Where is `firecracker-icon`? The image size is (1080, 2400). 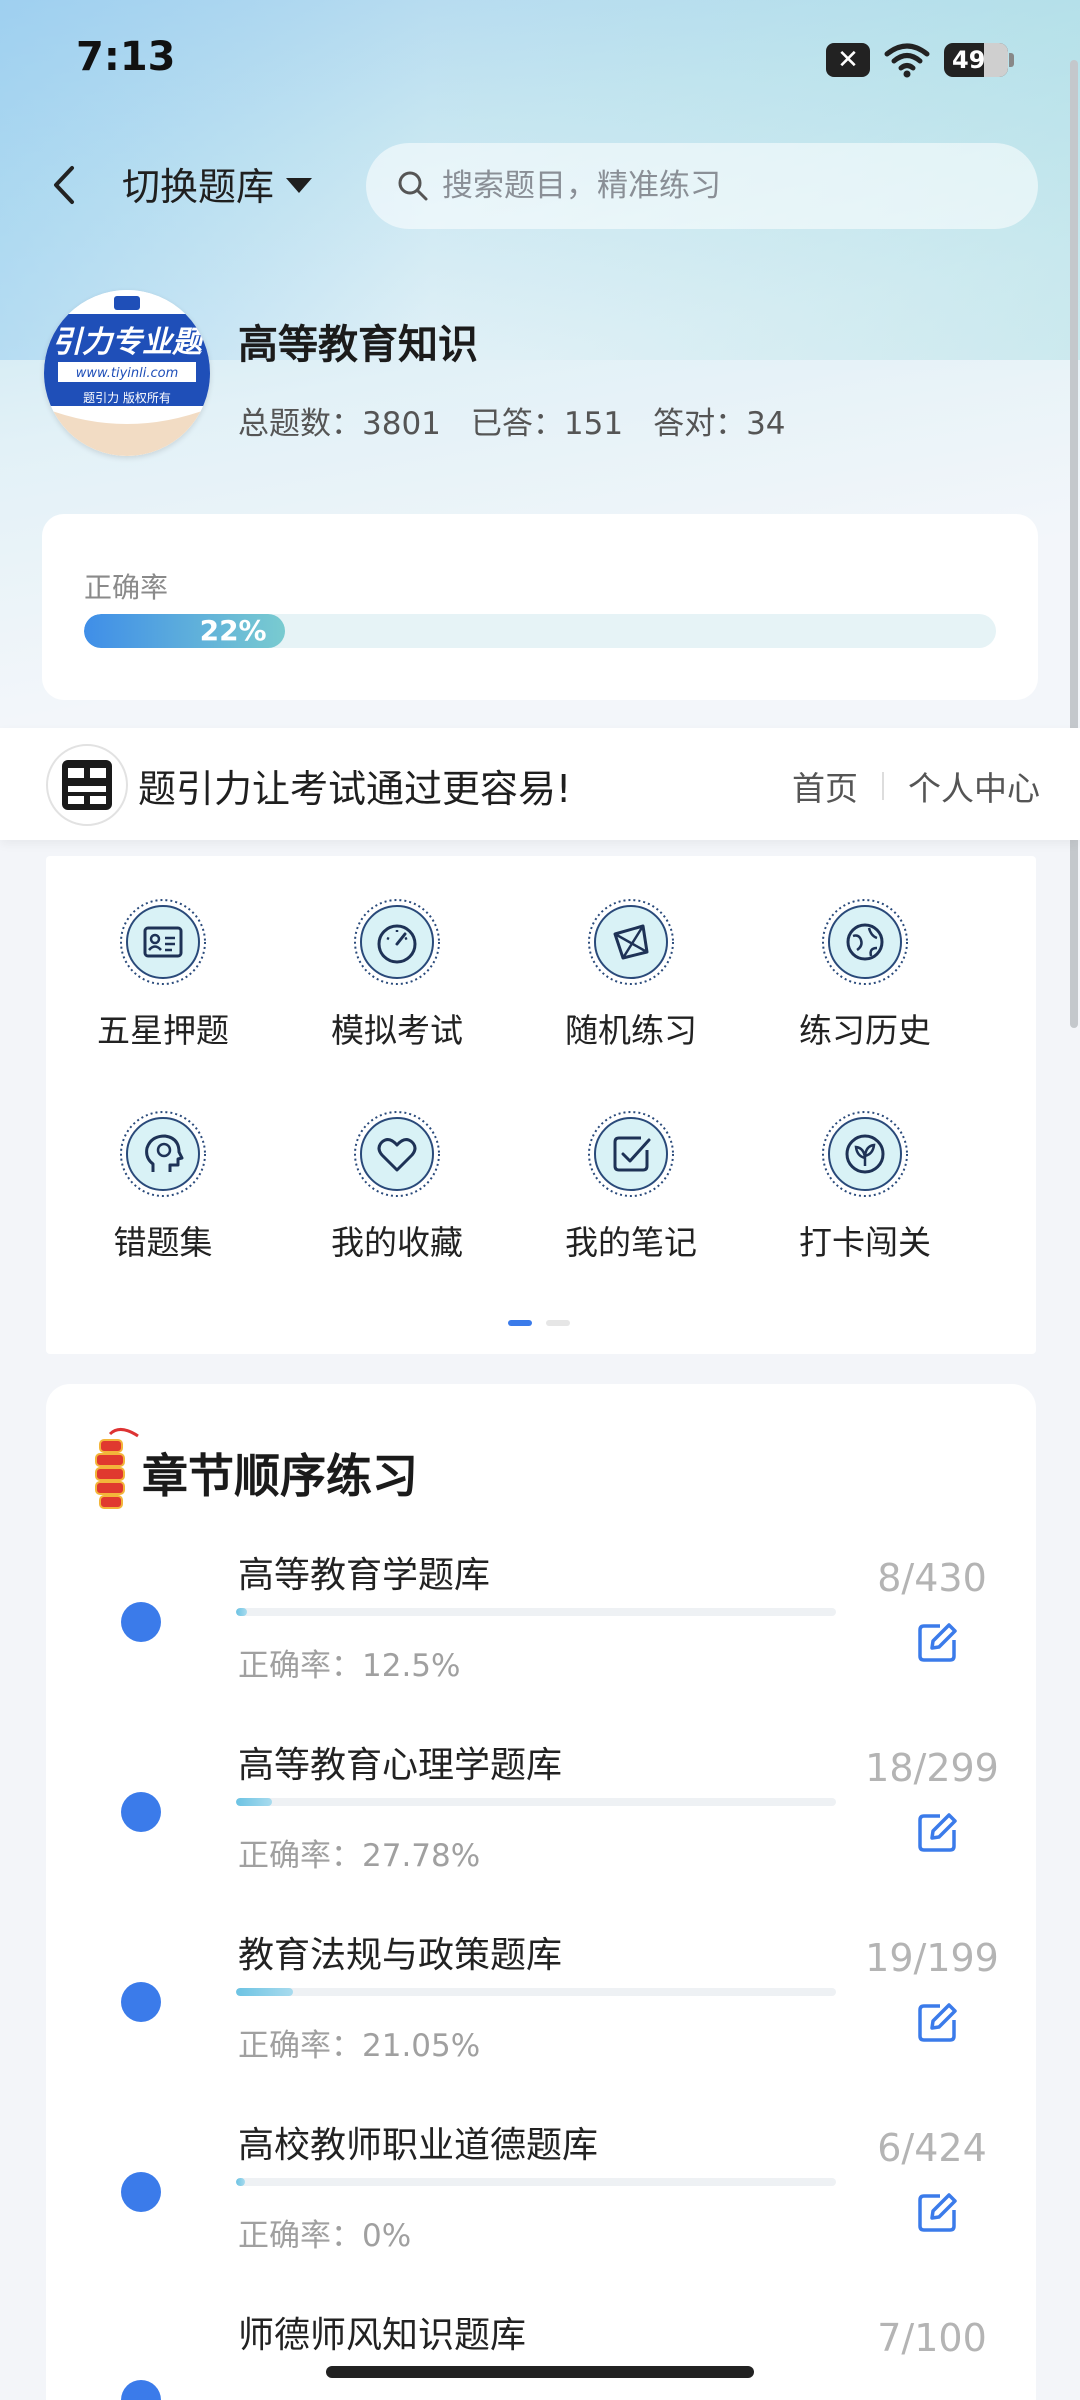 firecracker-icon is located at coordinates (117, 1468).